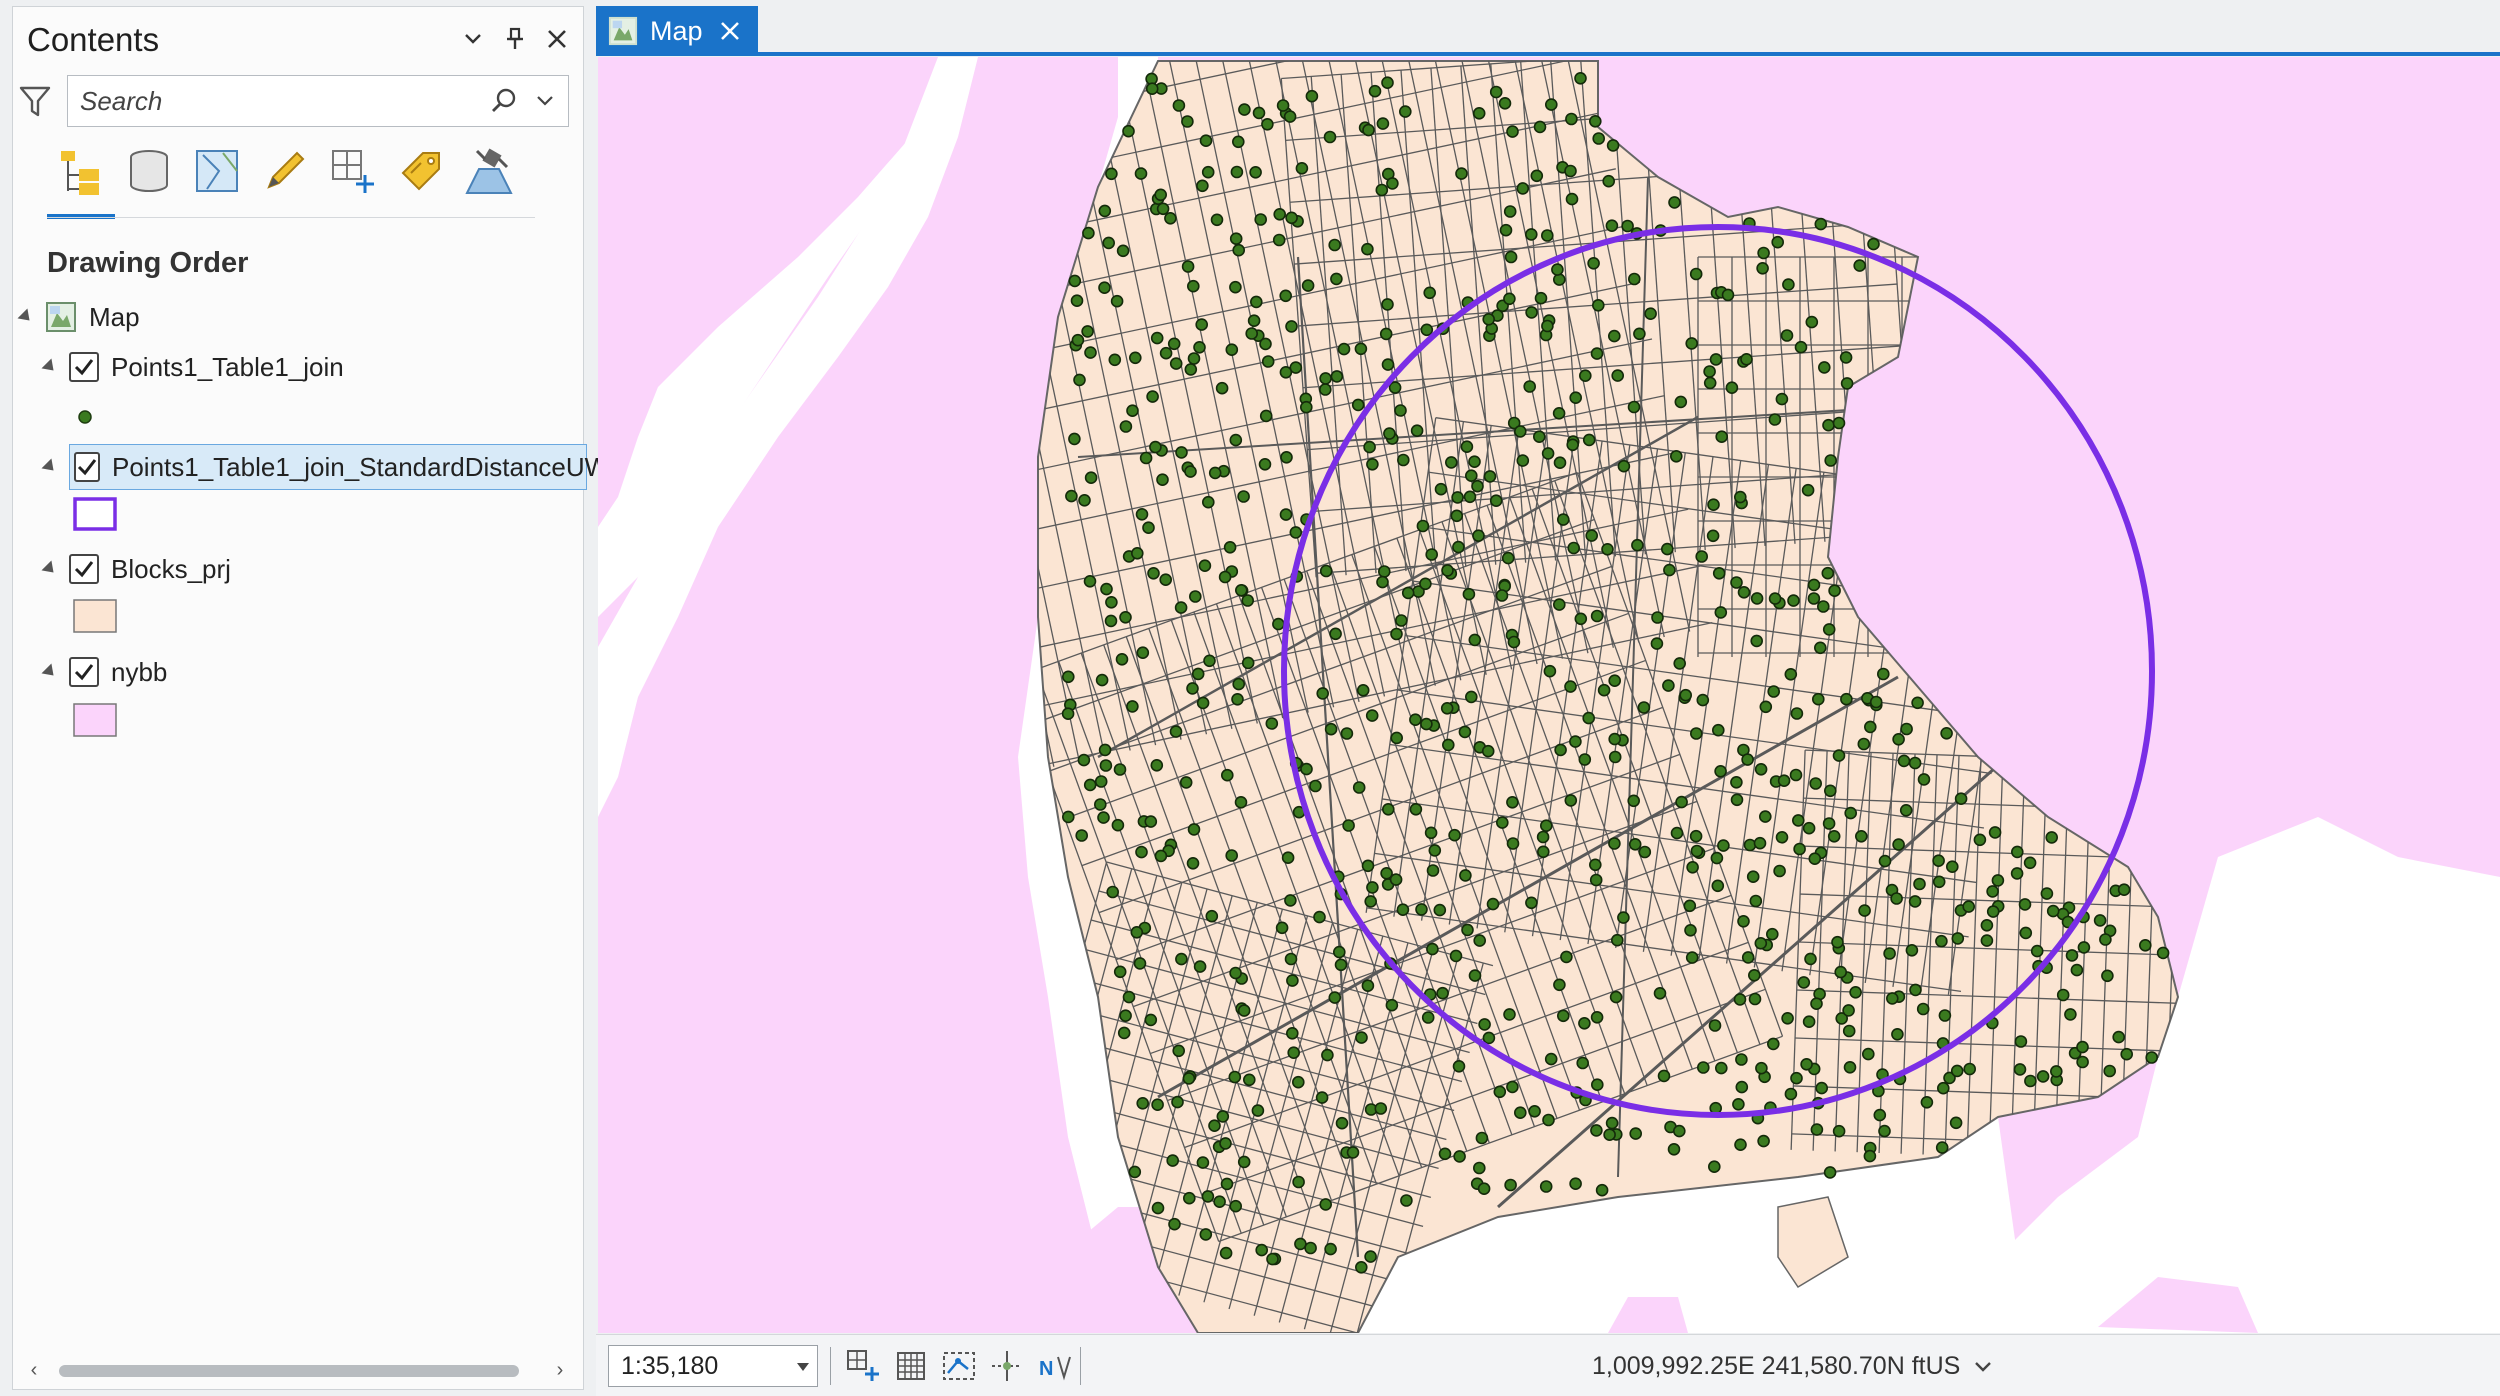  What do you see at coordinates (959, 1366) in the screenshot?
I see `snapping-icon` at bounding box center [959, 1366].